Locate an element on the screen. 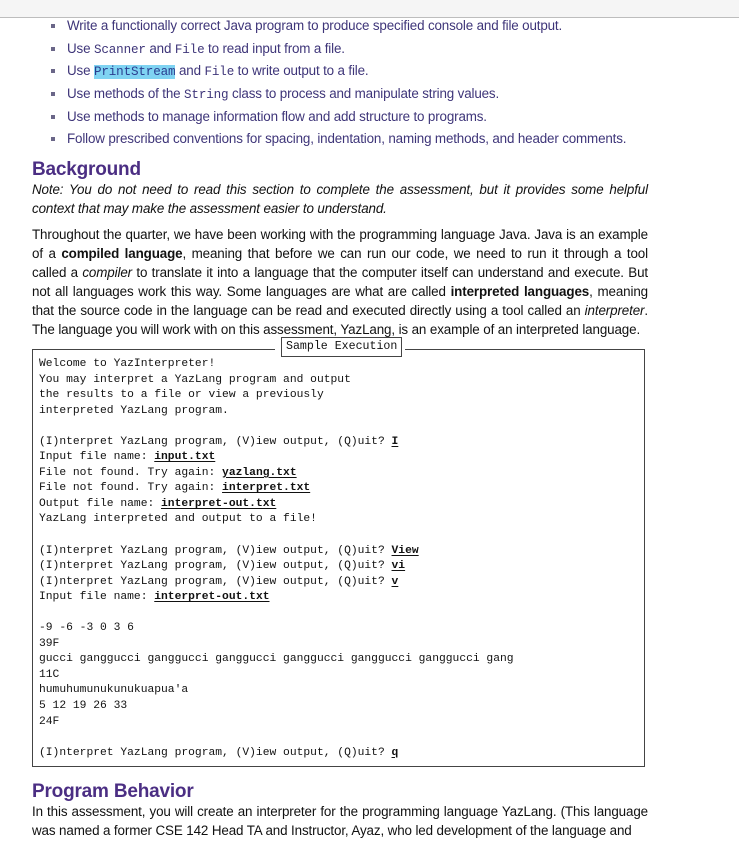 This screenshot has width=739, height=855. program-behavior-heading: Program Behavior is located at coordinates (113, 791).